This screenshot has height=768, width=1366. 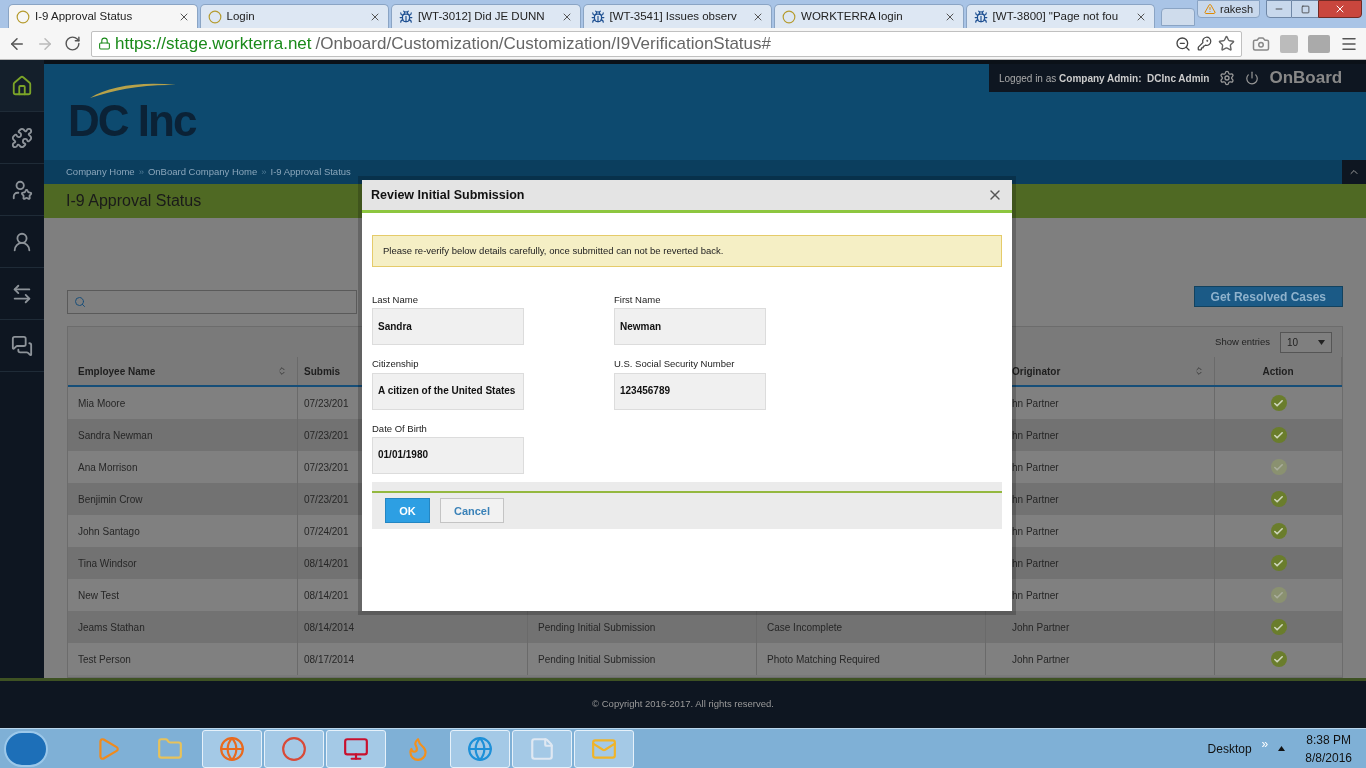 What do you see at coordinates (1328, 757) in the screenshot?
I see `clock-date: 8/8/2016` at bounding box center [1328, 757].